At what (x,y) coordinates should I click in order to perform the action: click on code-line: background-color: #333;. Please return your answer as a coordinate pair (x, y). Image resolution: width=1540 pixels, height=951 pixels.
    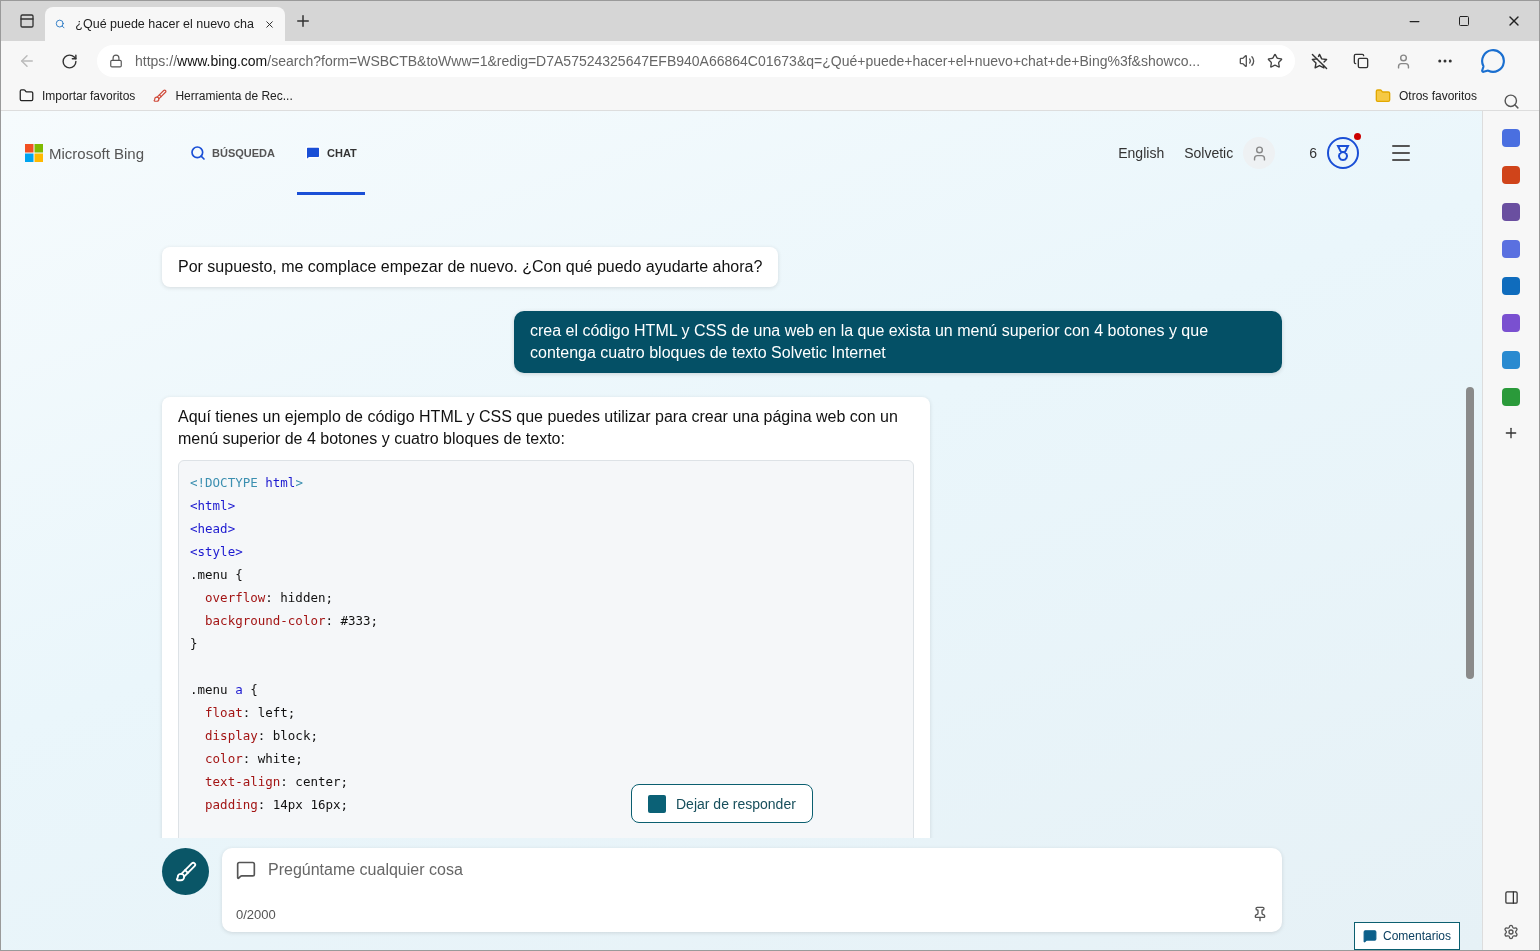
    Looking at the image, I should click on (291, 621).